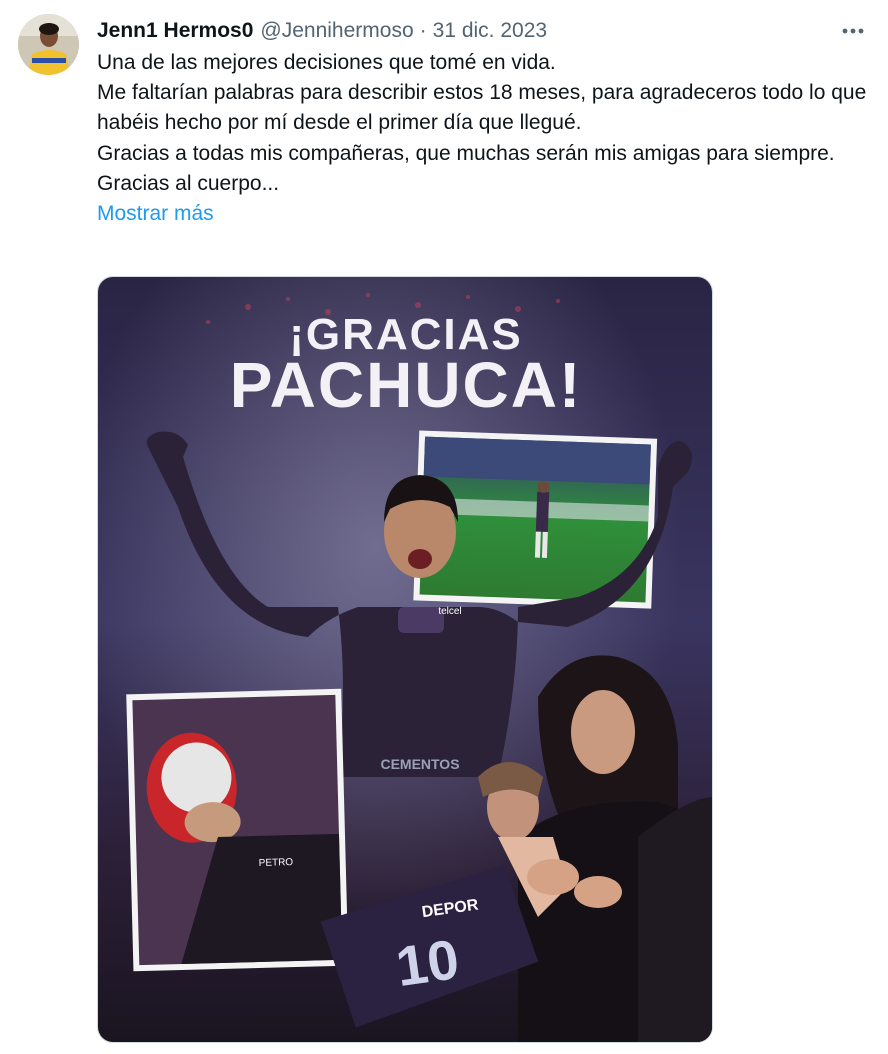  I want to click on jersey-sponsor-small: telcel, so click(449, 611).